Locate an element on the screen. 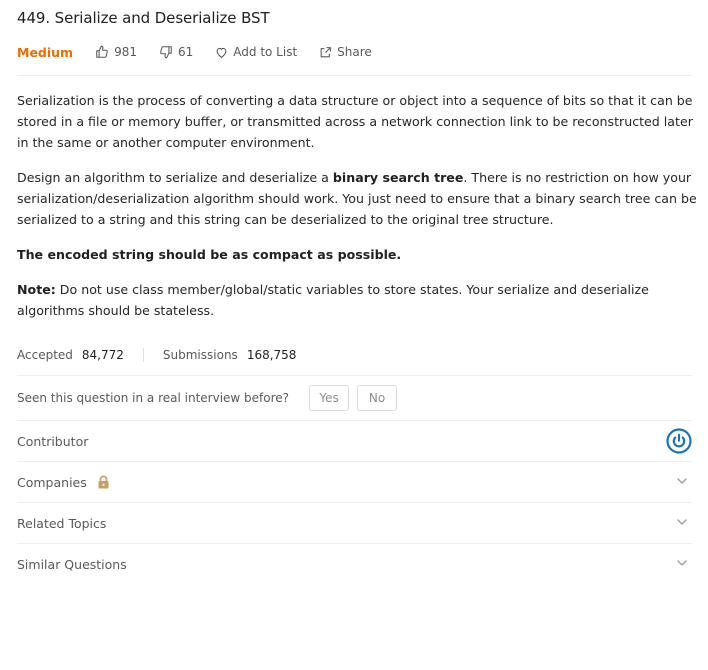 The width and height of the screenshot is (708, 670). similar-questions-label: Similar Questions is located at coordinates (72, 564).